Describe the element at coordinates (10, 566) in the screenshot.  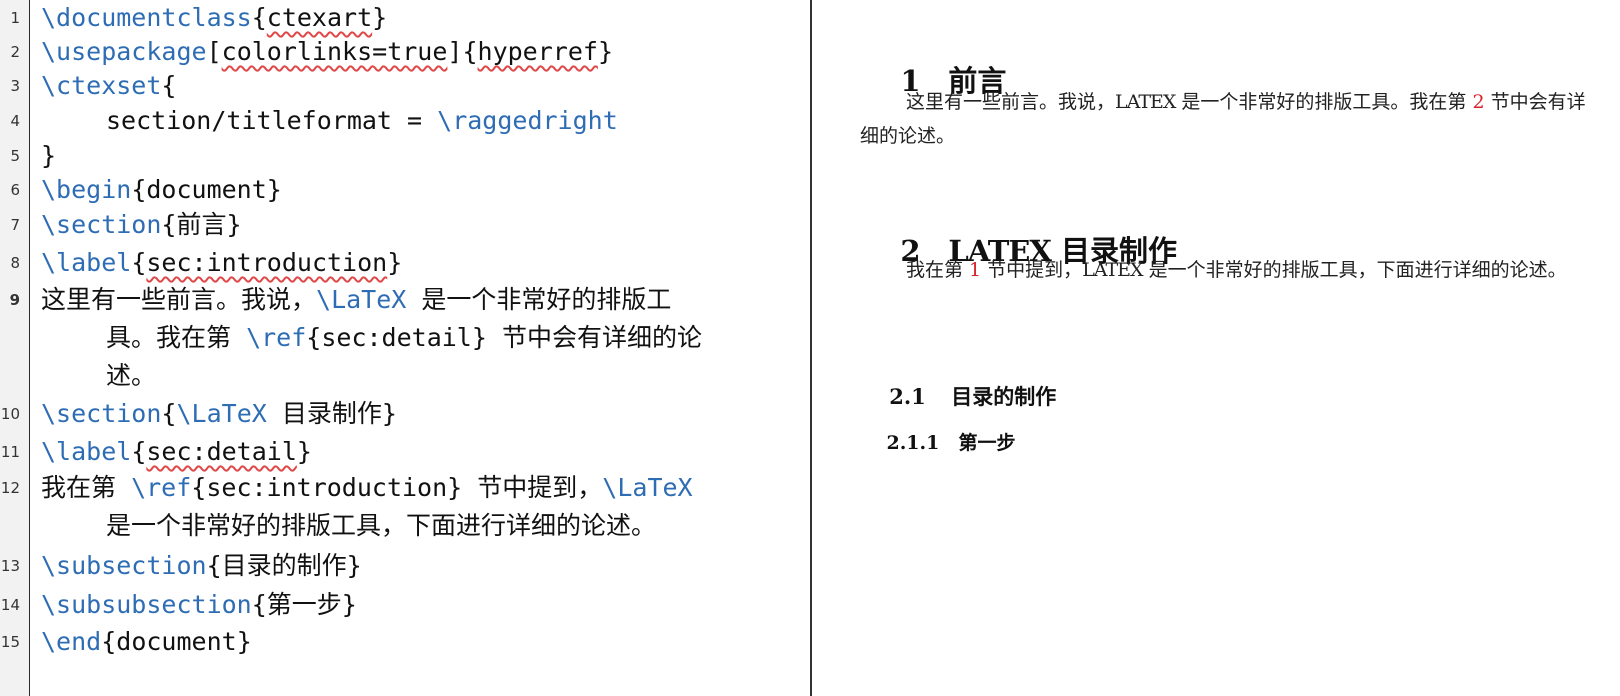
I see `line-number: 13` at that location.